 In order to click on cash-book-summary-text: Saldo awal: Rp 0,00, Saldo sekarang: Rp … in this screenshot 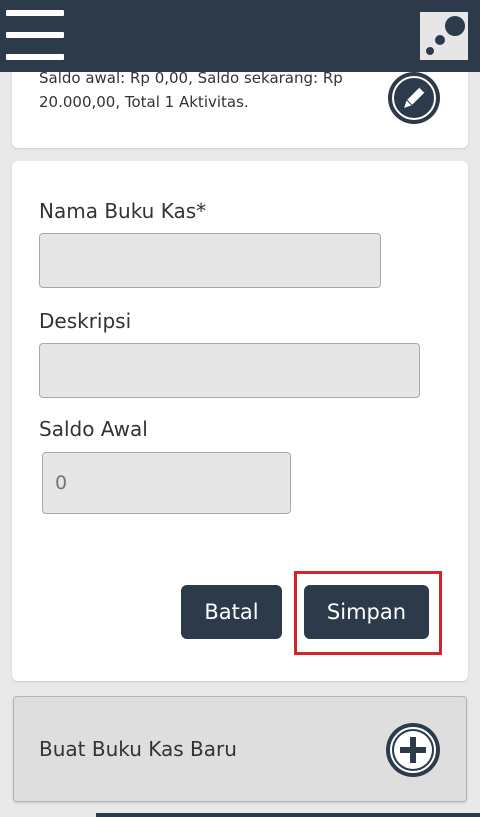, I will do `click(191, 90)`.